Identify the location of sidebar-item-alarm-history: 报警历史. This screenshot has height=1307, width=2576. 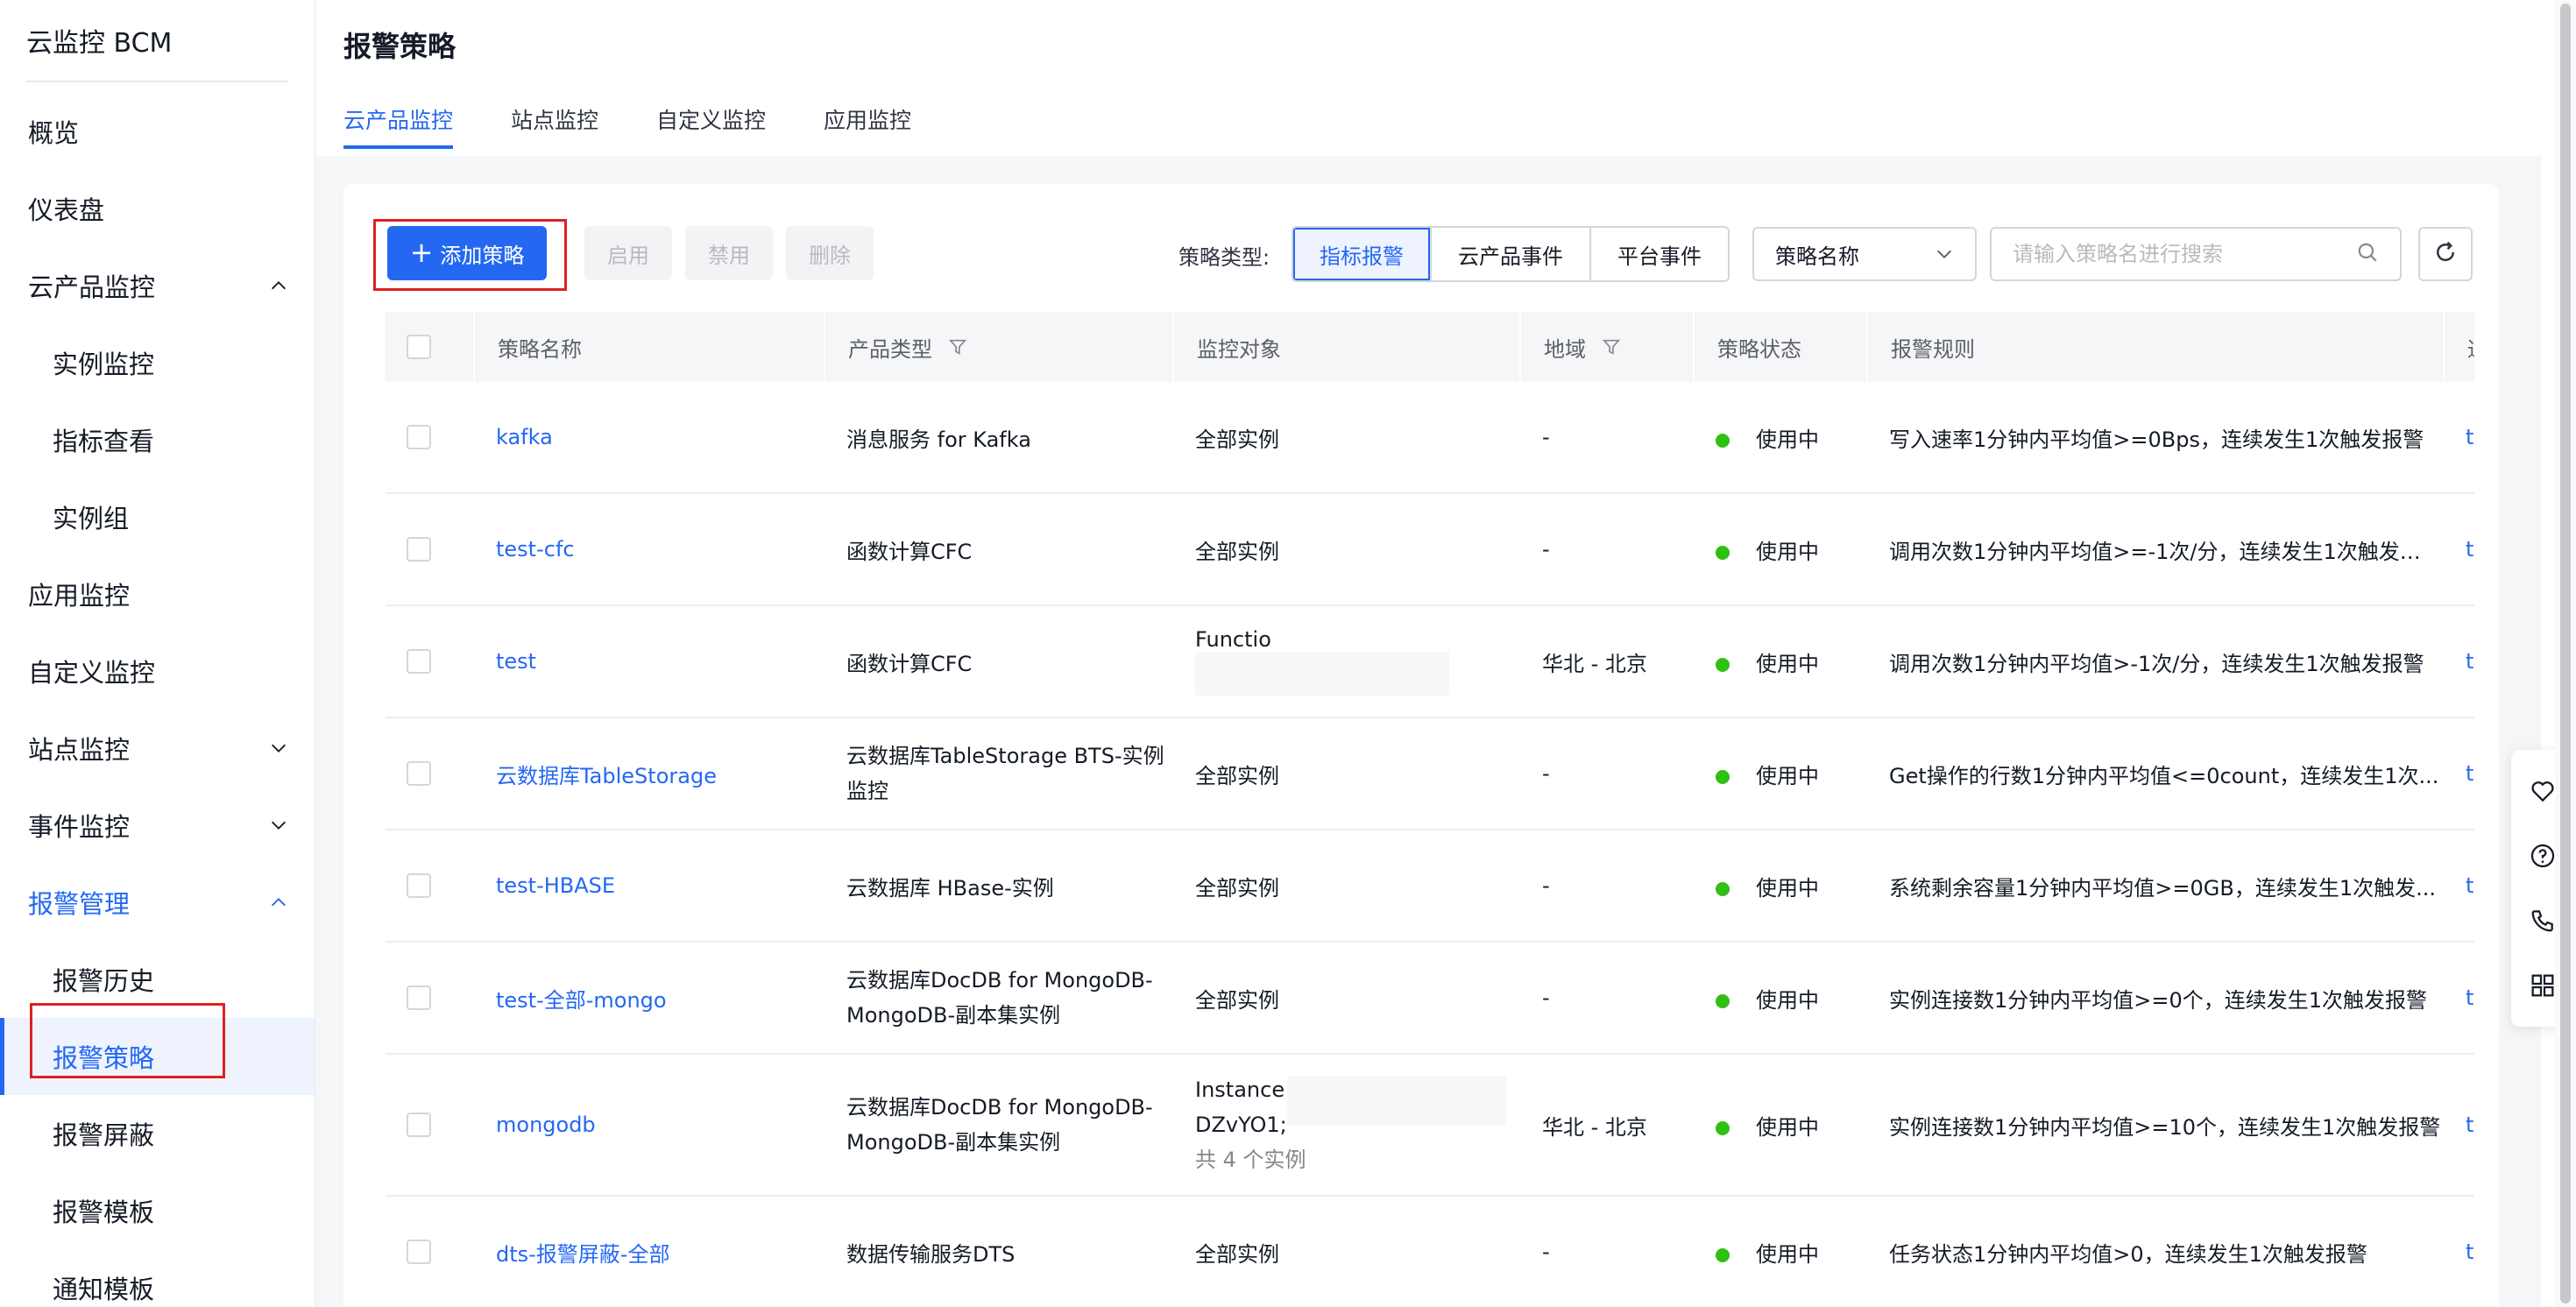
(157, 979).